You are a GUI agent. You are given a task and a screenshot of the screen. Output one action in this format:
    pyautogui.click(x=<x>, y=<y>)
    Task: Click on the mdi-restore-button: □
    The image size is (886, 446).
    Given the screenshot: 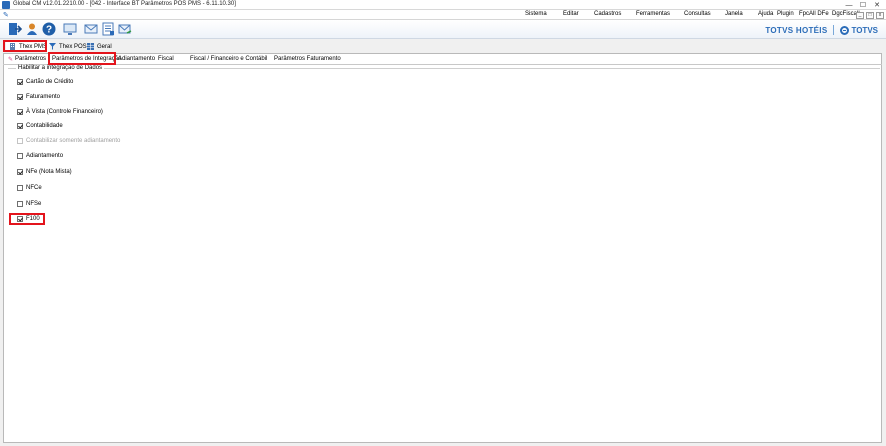 What is the action you would take?
    pyautogui.click(x=870, y=15)
    